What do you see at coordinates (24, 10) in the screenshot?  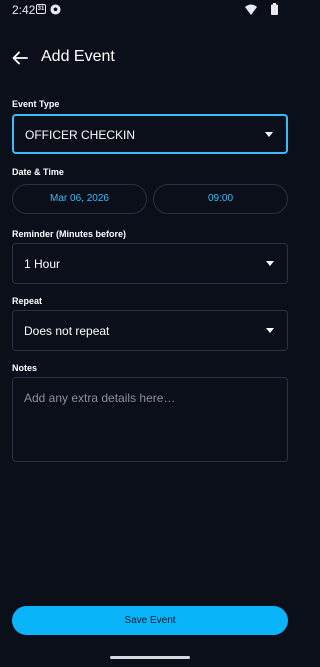 I see `status-time: 2:42` at bounding box center [24, 10].